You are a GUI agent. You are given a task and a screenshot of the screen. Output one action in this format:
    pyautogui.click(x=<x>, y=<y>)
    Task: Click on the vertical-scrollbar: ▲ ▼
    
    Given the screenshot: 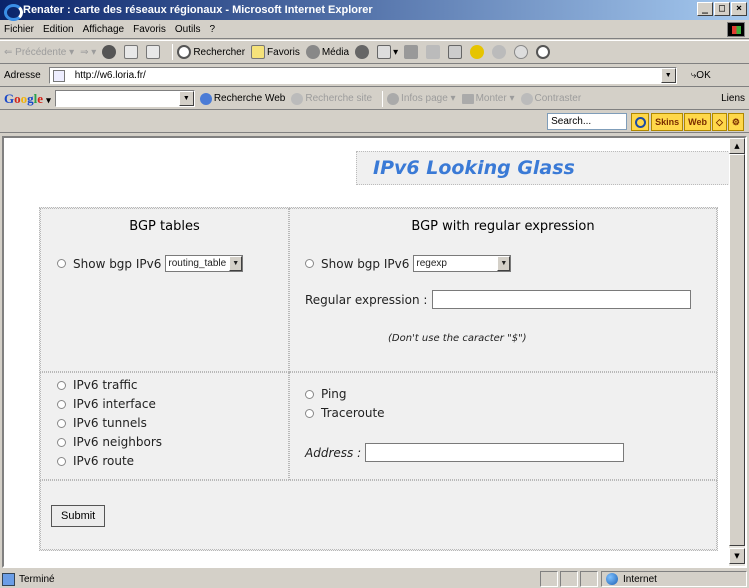 What is the action you would take?
    pyautogui.click(x=737, y=352)
    